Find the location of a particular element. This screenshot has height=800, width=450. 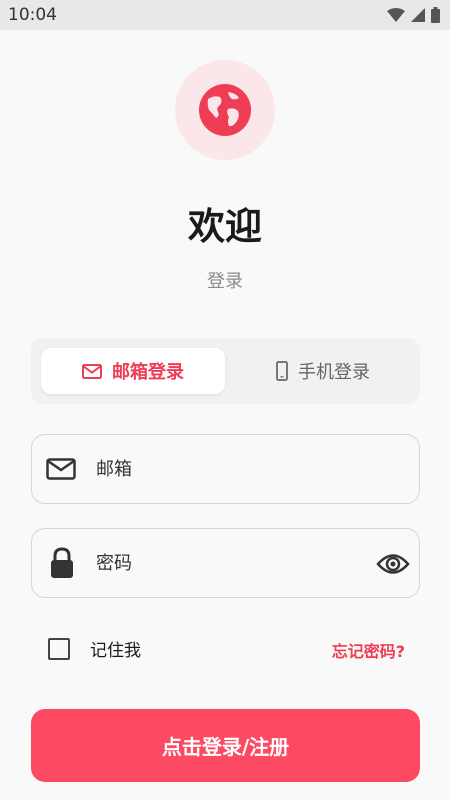

remember-me-label: 记住我 is located at coordinates (115, 651).